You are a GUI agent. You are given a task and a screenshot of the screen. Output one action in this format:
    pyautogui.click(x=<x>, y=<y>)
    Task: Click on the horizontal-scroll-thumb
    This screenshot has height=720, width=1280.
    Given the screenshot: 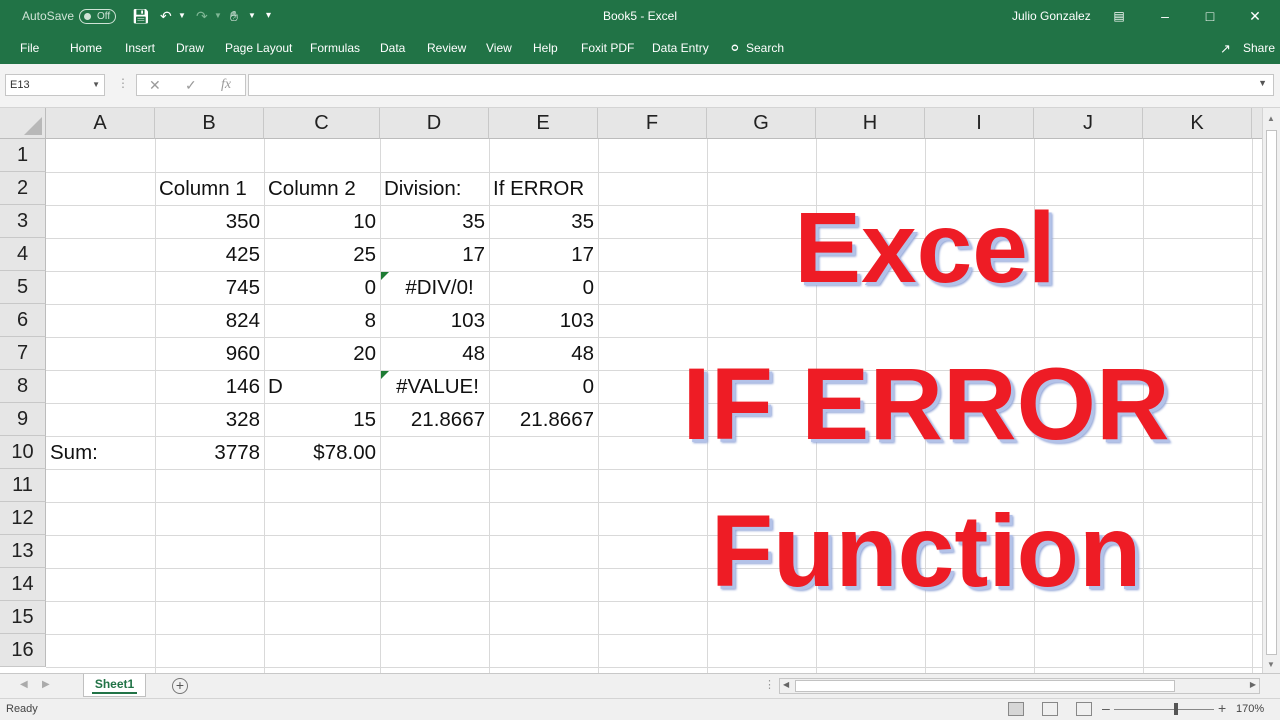 What is the action you would take?
    pyautogui.click(x=985, y=686)
    